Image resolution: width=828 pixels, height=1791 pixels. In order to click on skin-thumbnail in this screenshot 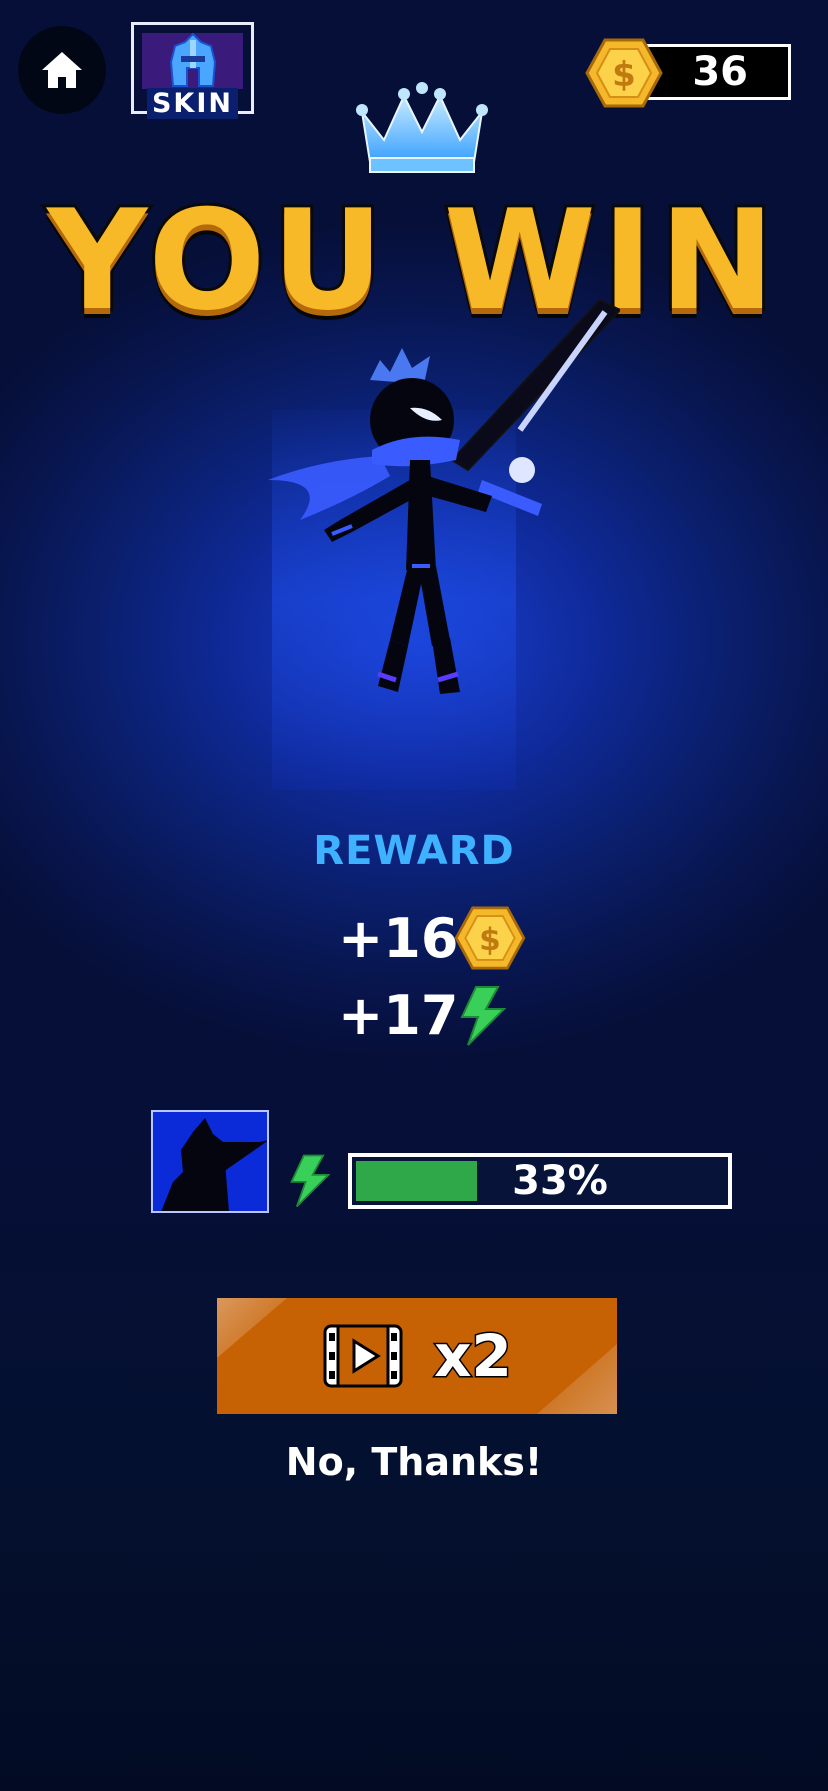, I will do `click(192, 60)`.